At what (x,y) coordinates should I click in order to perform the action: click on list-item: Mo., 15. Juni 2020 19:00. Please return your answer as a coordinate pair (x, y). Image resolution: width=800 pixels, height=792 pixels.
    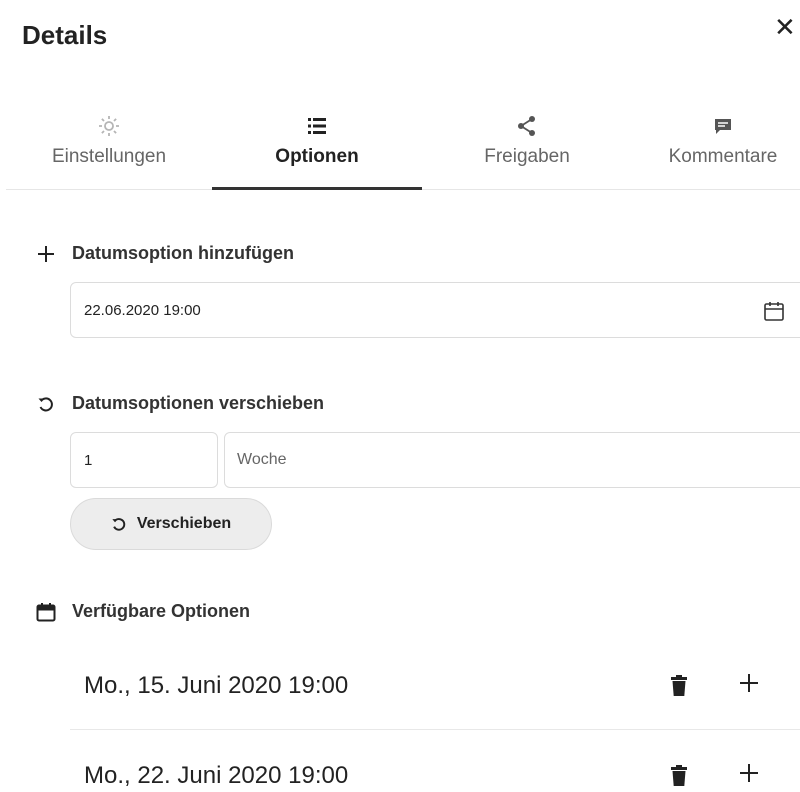
    Looking at the image, I should click on (435, 686).